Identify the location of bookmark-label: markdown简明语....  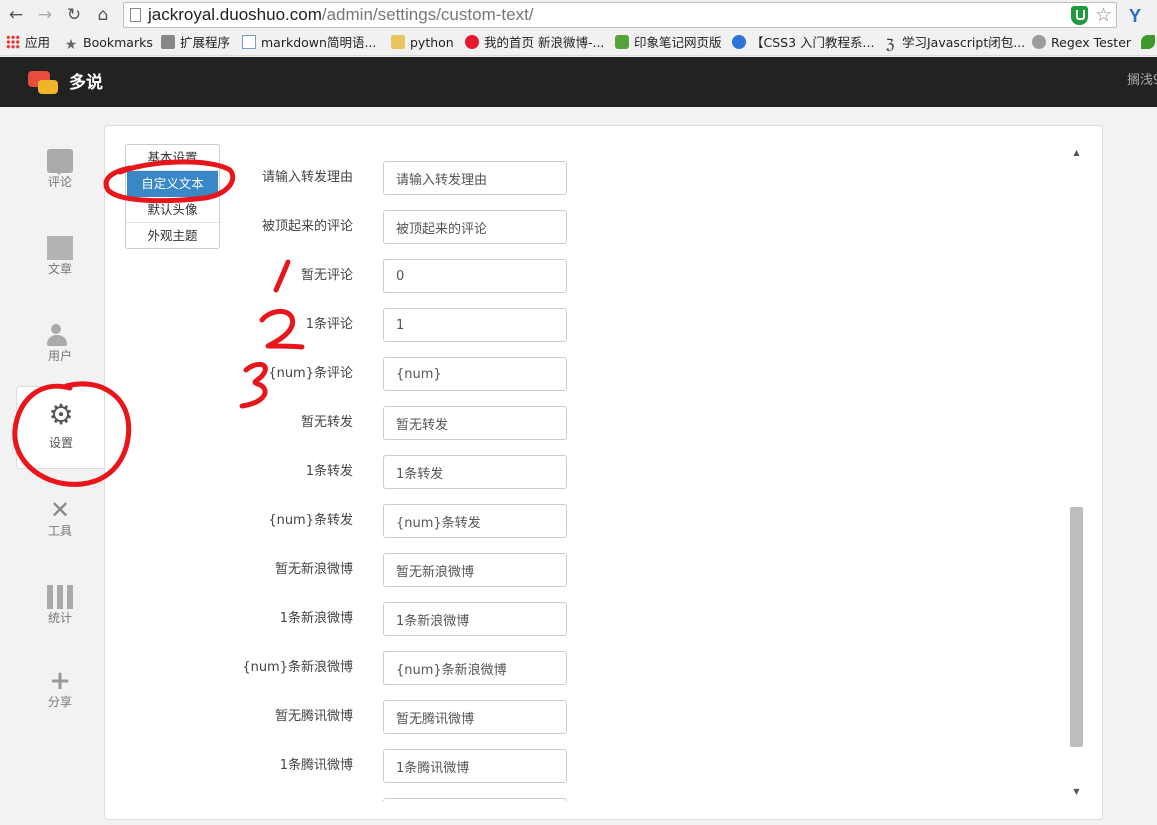
(319, 42).